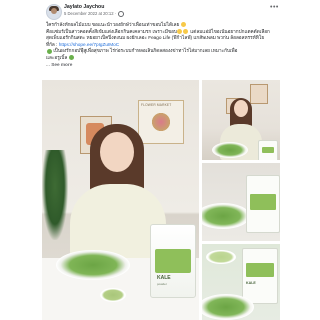 The image size is (320, 320). What do you see at coordinates (274, 7) in the screenshot?
I see `more-dots-icon: •••` at bounding box center [274, 7].